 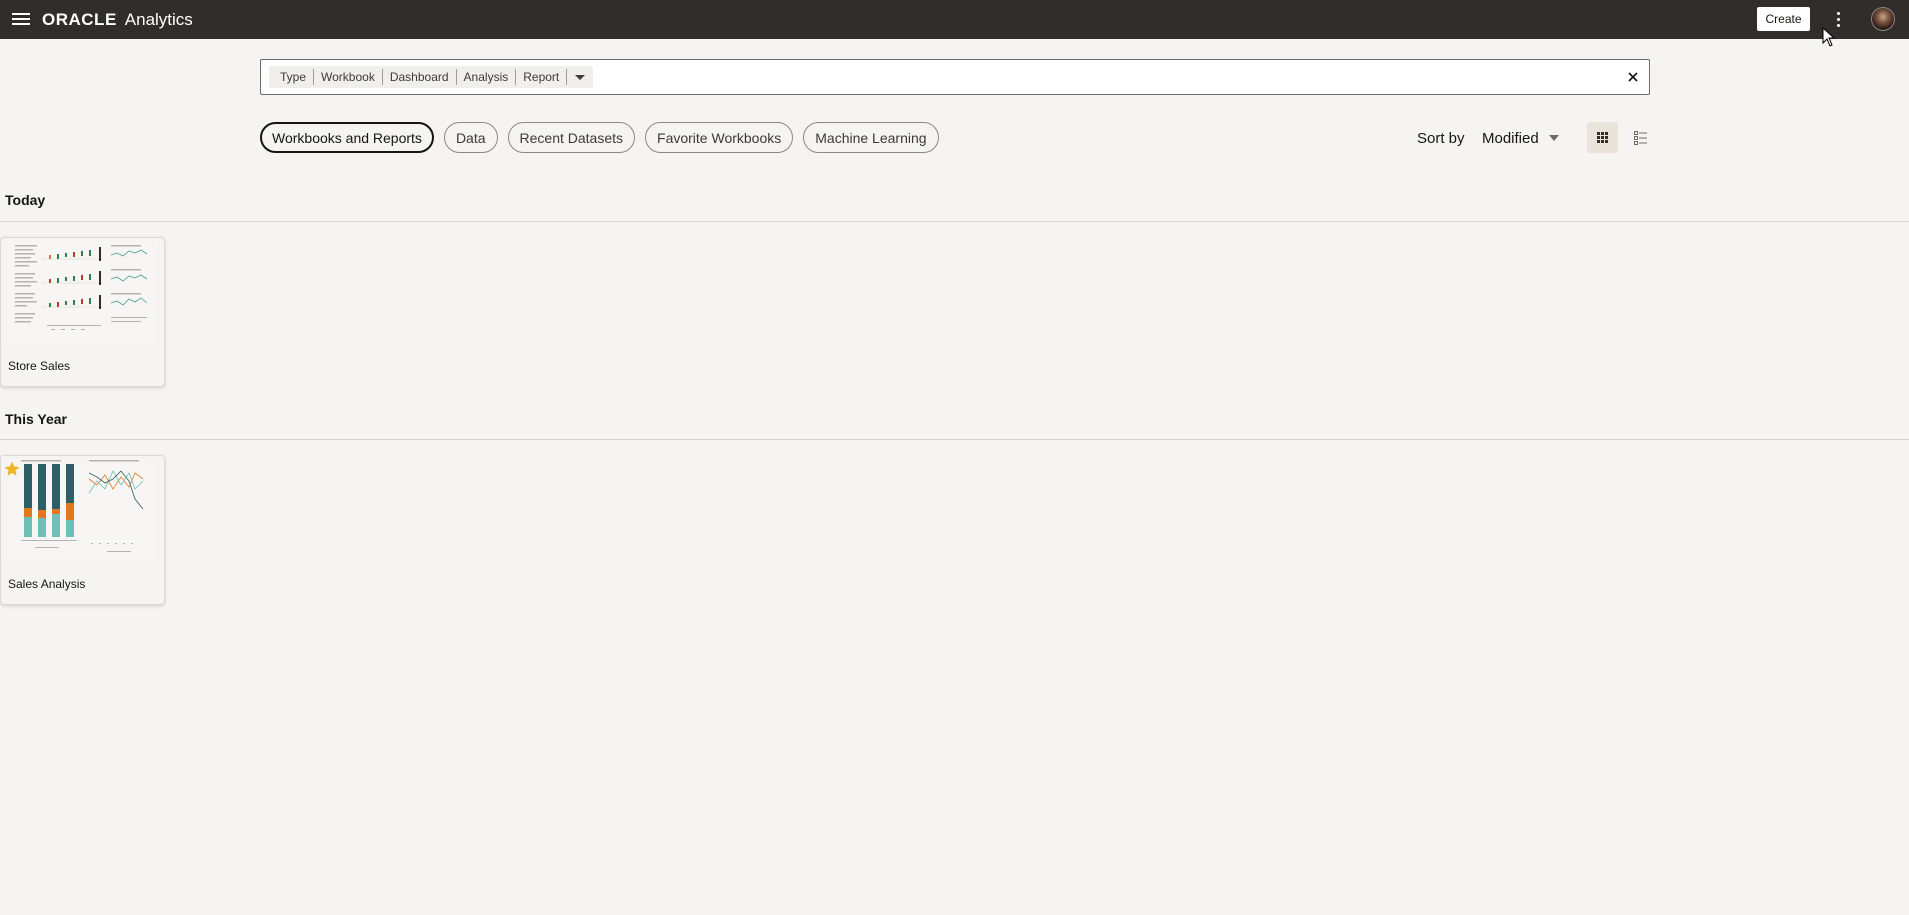 What do you see at coordinates (1510, 138) in the screenshot?
I see `sort-value: Modified` at bounding box center [1510, 138].